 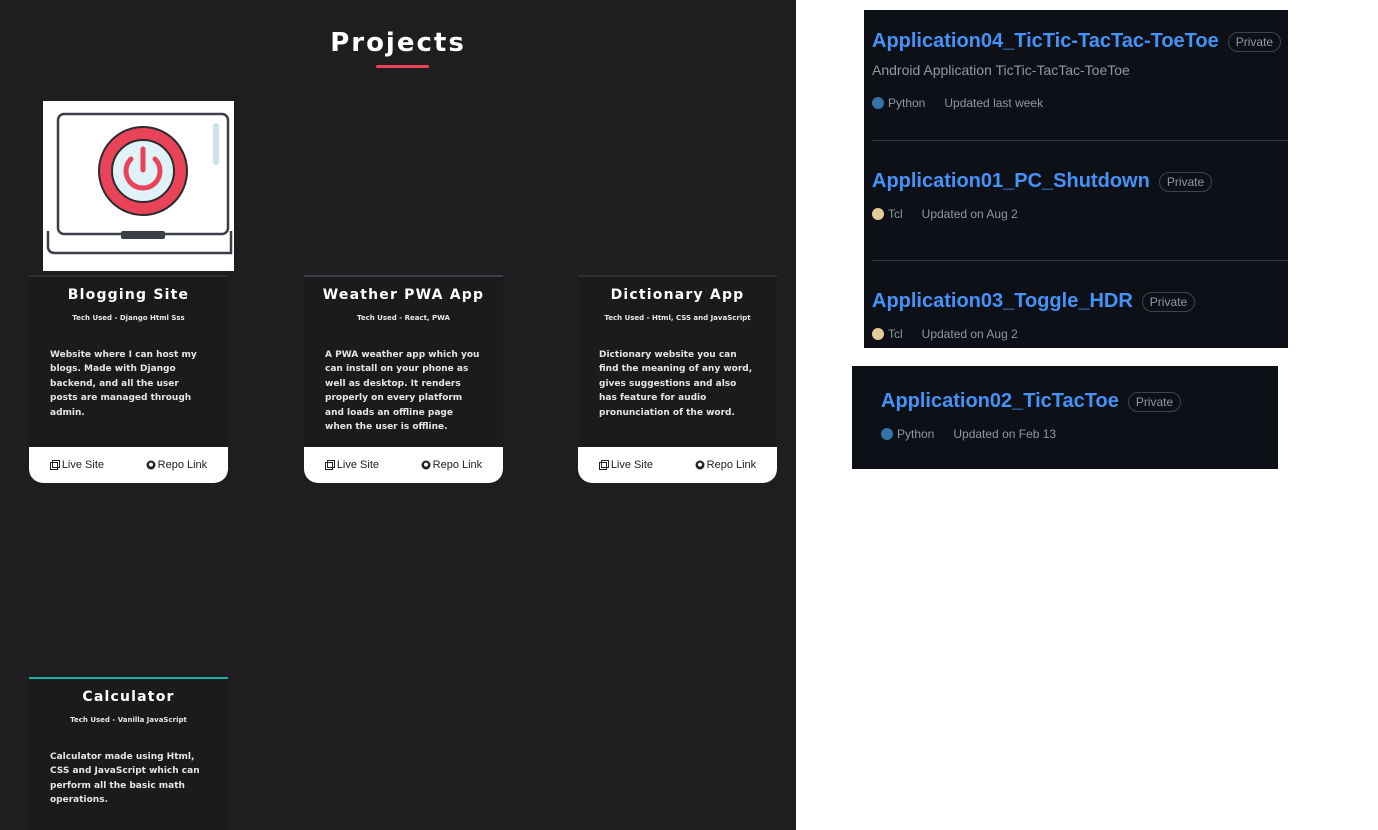 What do you see at coordinates (1005, 434) in the screenshot?
I see `updated-label: Updated on Feb 13` at bounding box center [1005, 434].